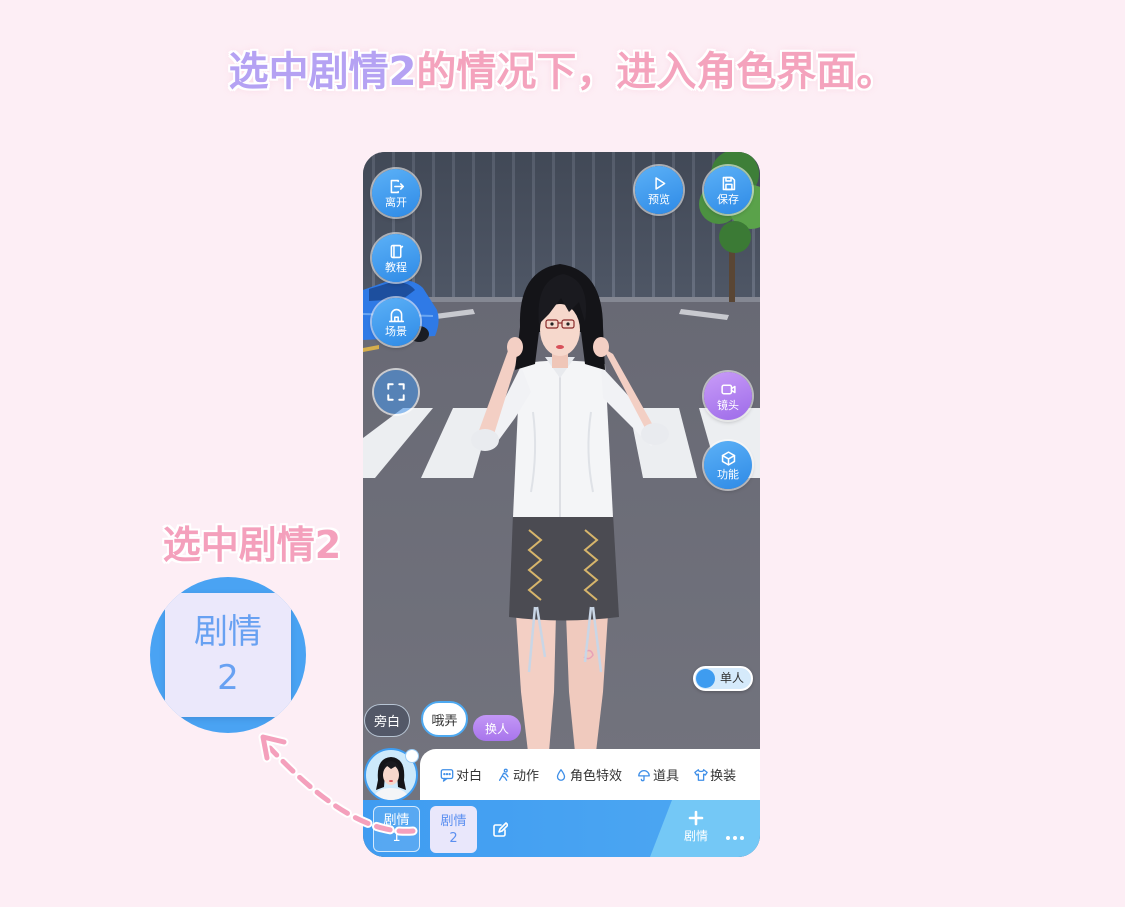 The image size is (1125, 907). What do you see at coordinates (396, 820) in the screenshot?
I see `plot-card-1-line1: 剧情` at bounding box center [396, 820].